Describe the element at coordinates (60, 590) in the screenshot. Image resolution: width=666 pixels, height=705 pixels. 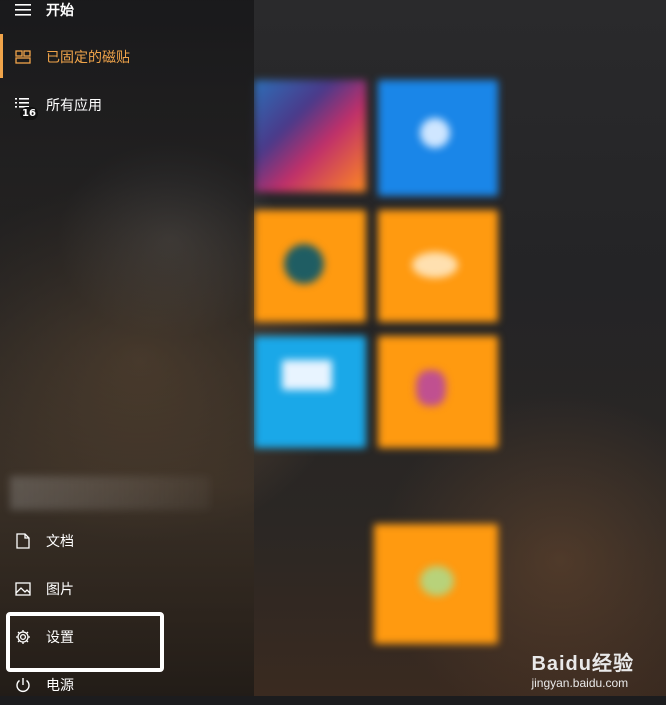
I see `nav-item-label: 图片` at that location.